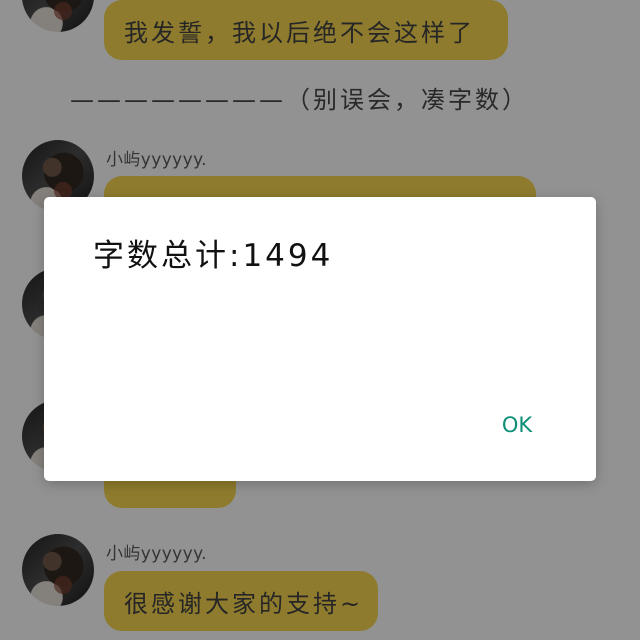  I want to click on ok-button: OK, so click(517, 425).